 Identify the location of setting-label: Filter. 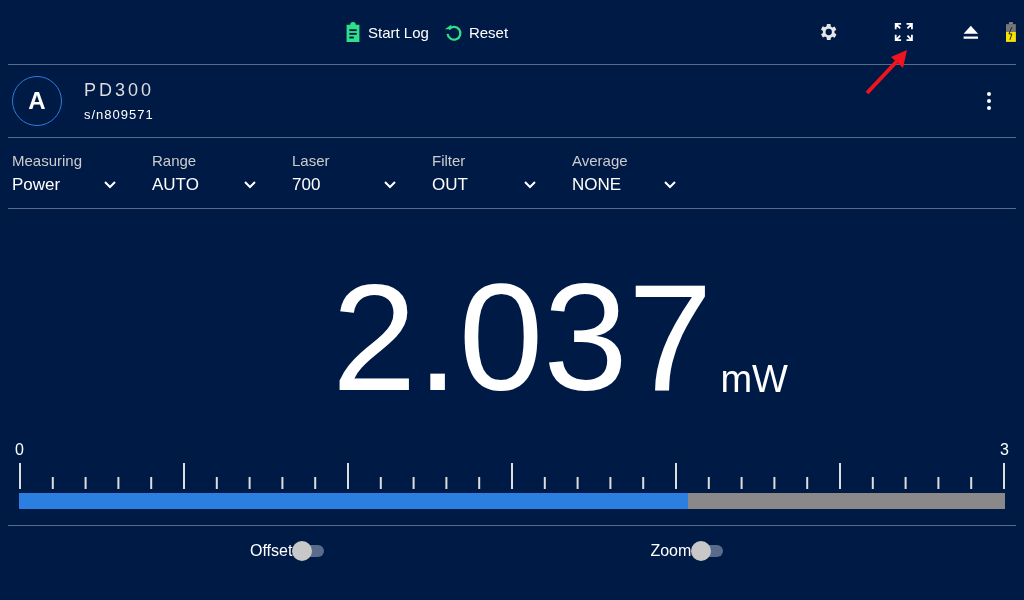
(449, 160).